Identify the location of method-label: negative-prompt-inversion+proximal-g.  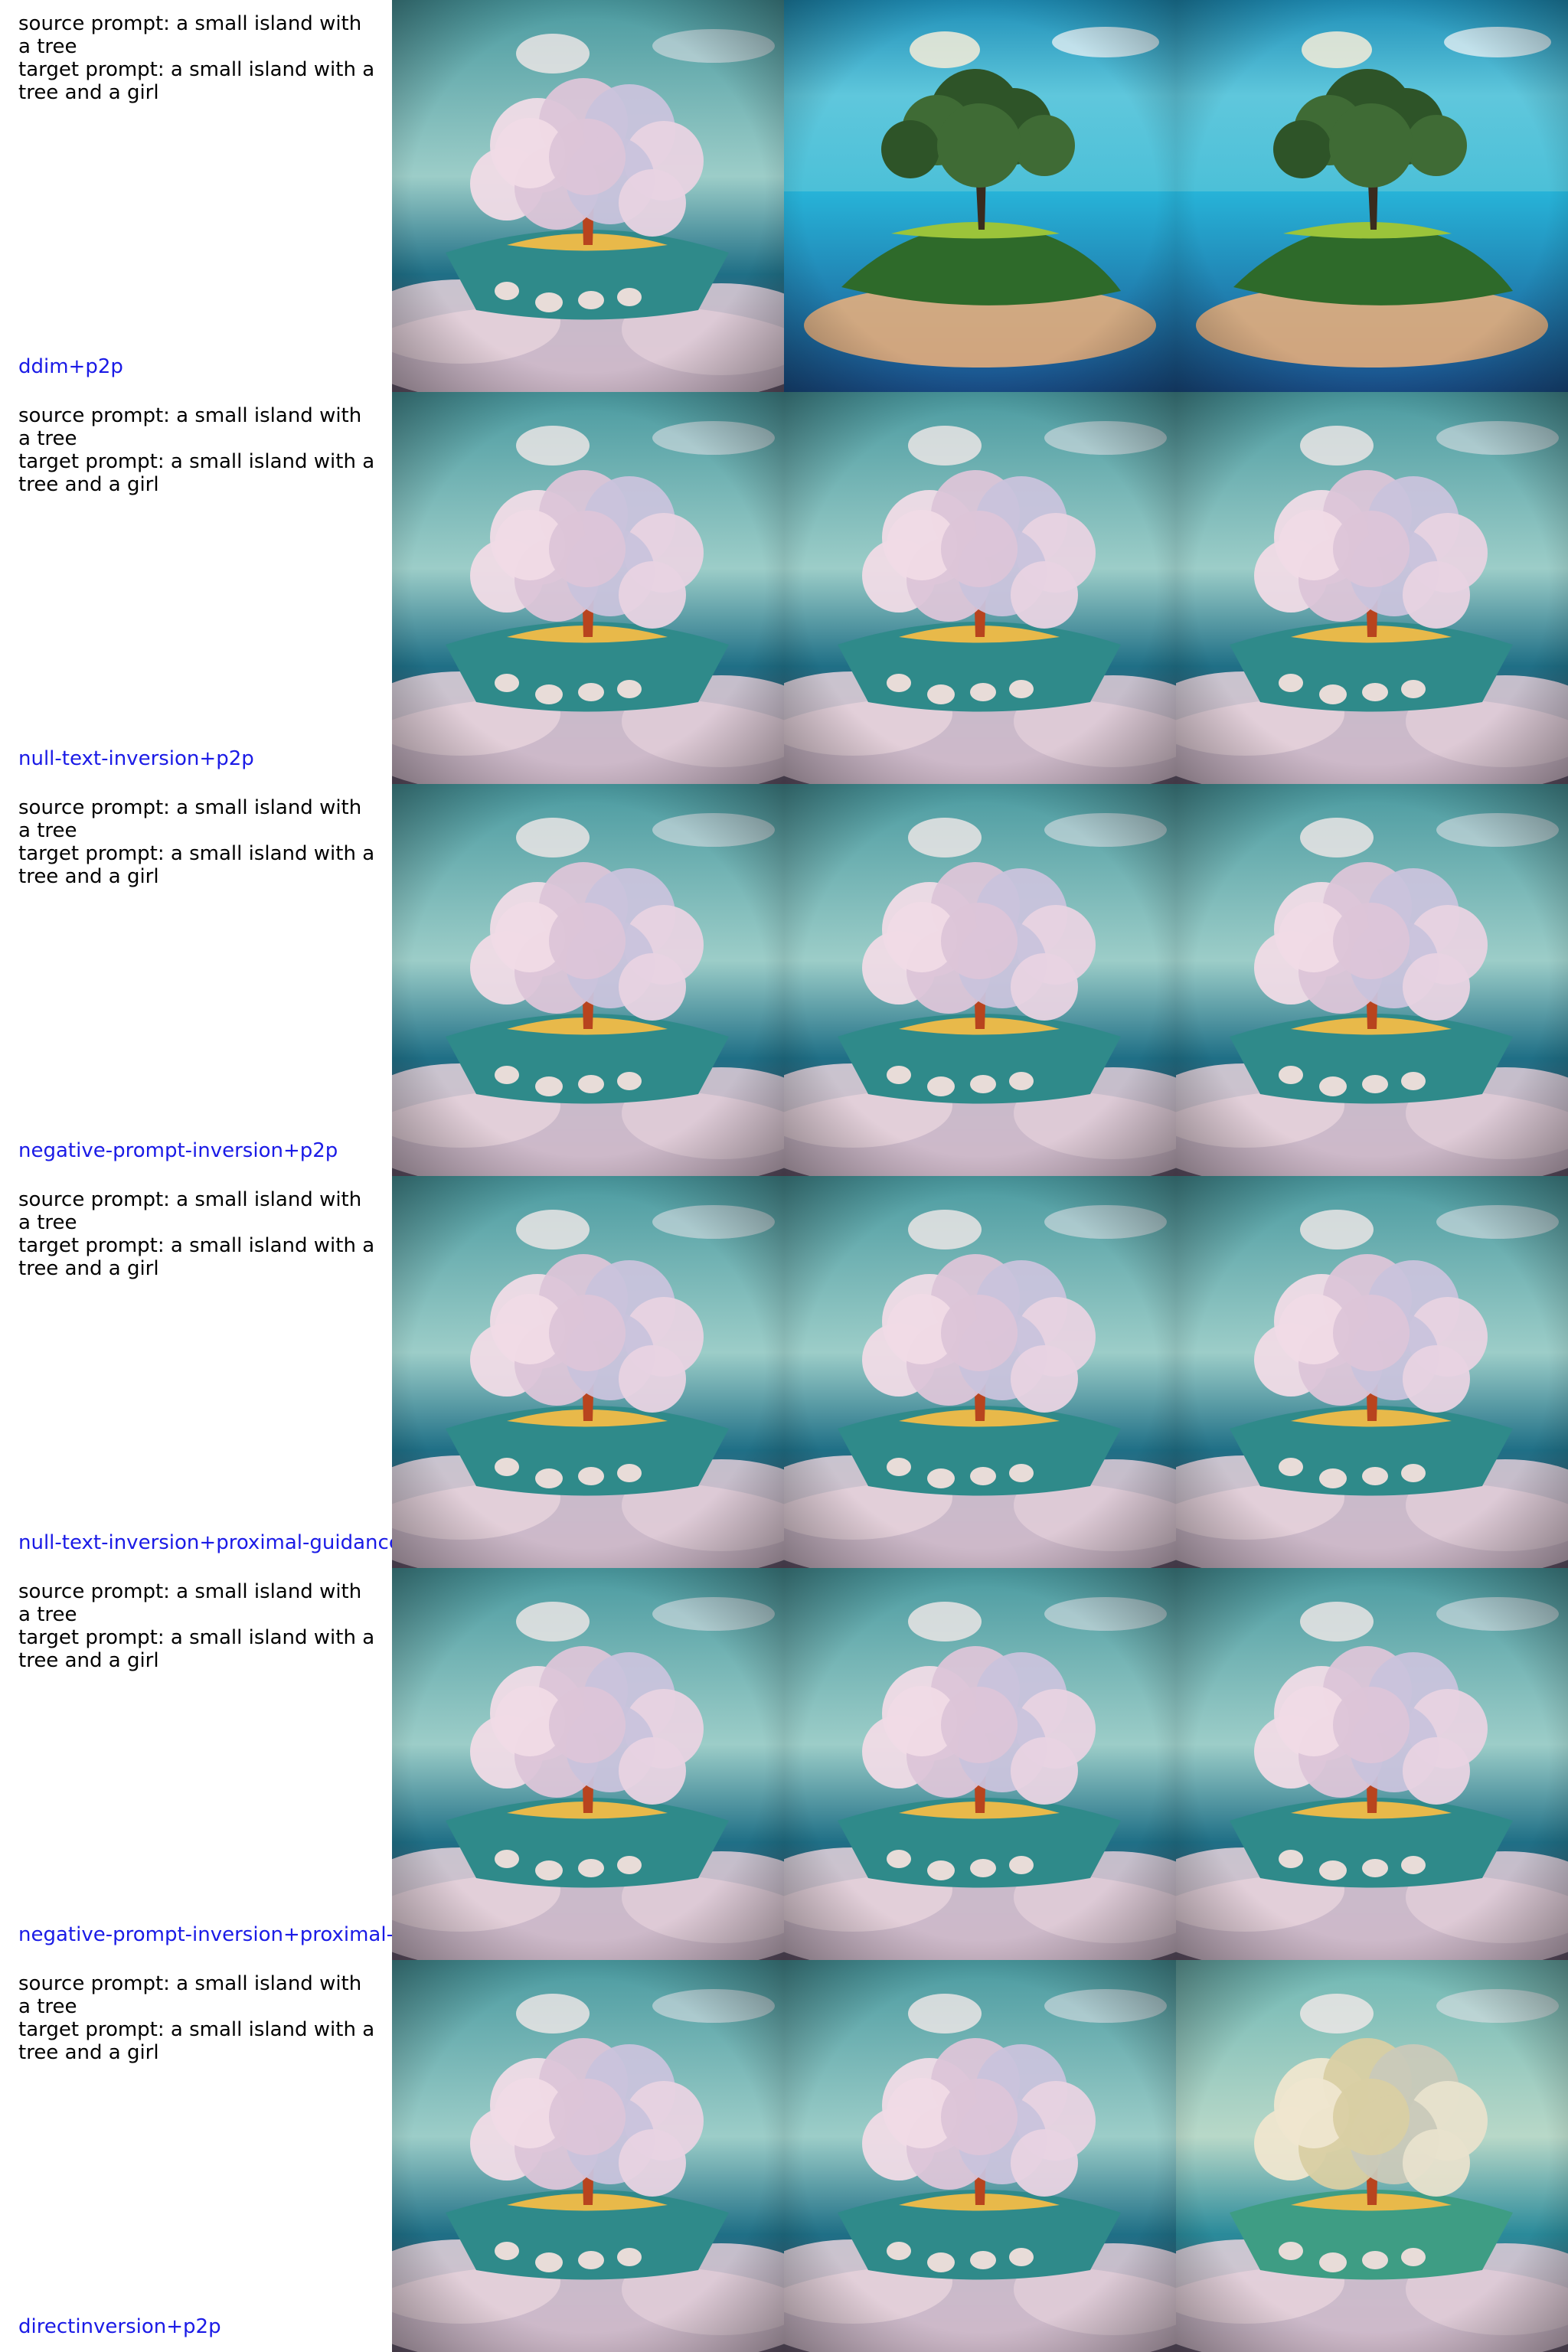
(205, 1934).